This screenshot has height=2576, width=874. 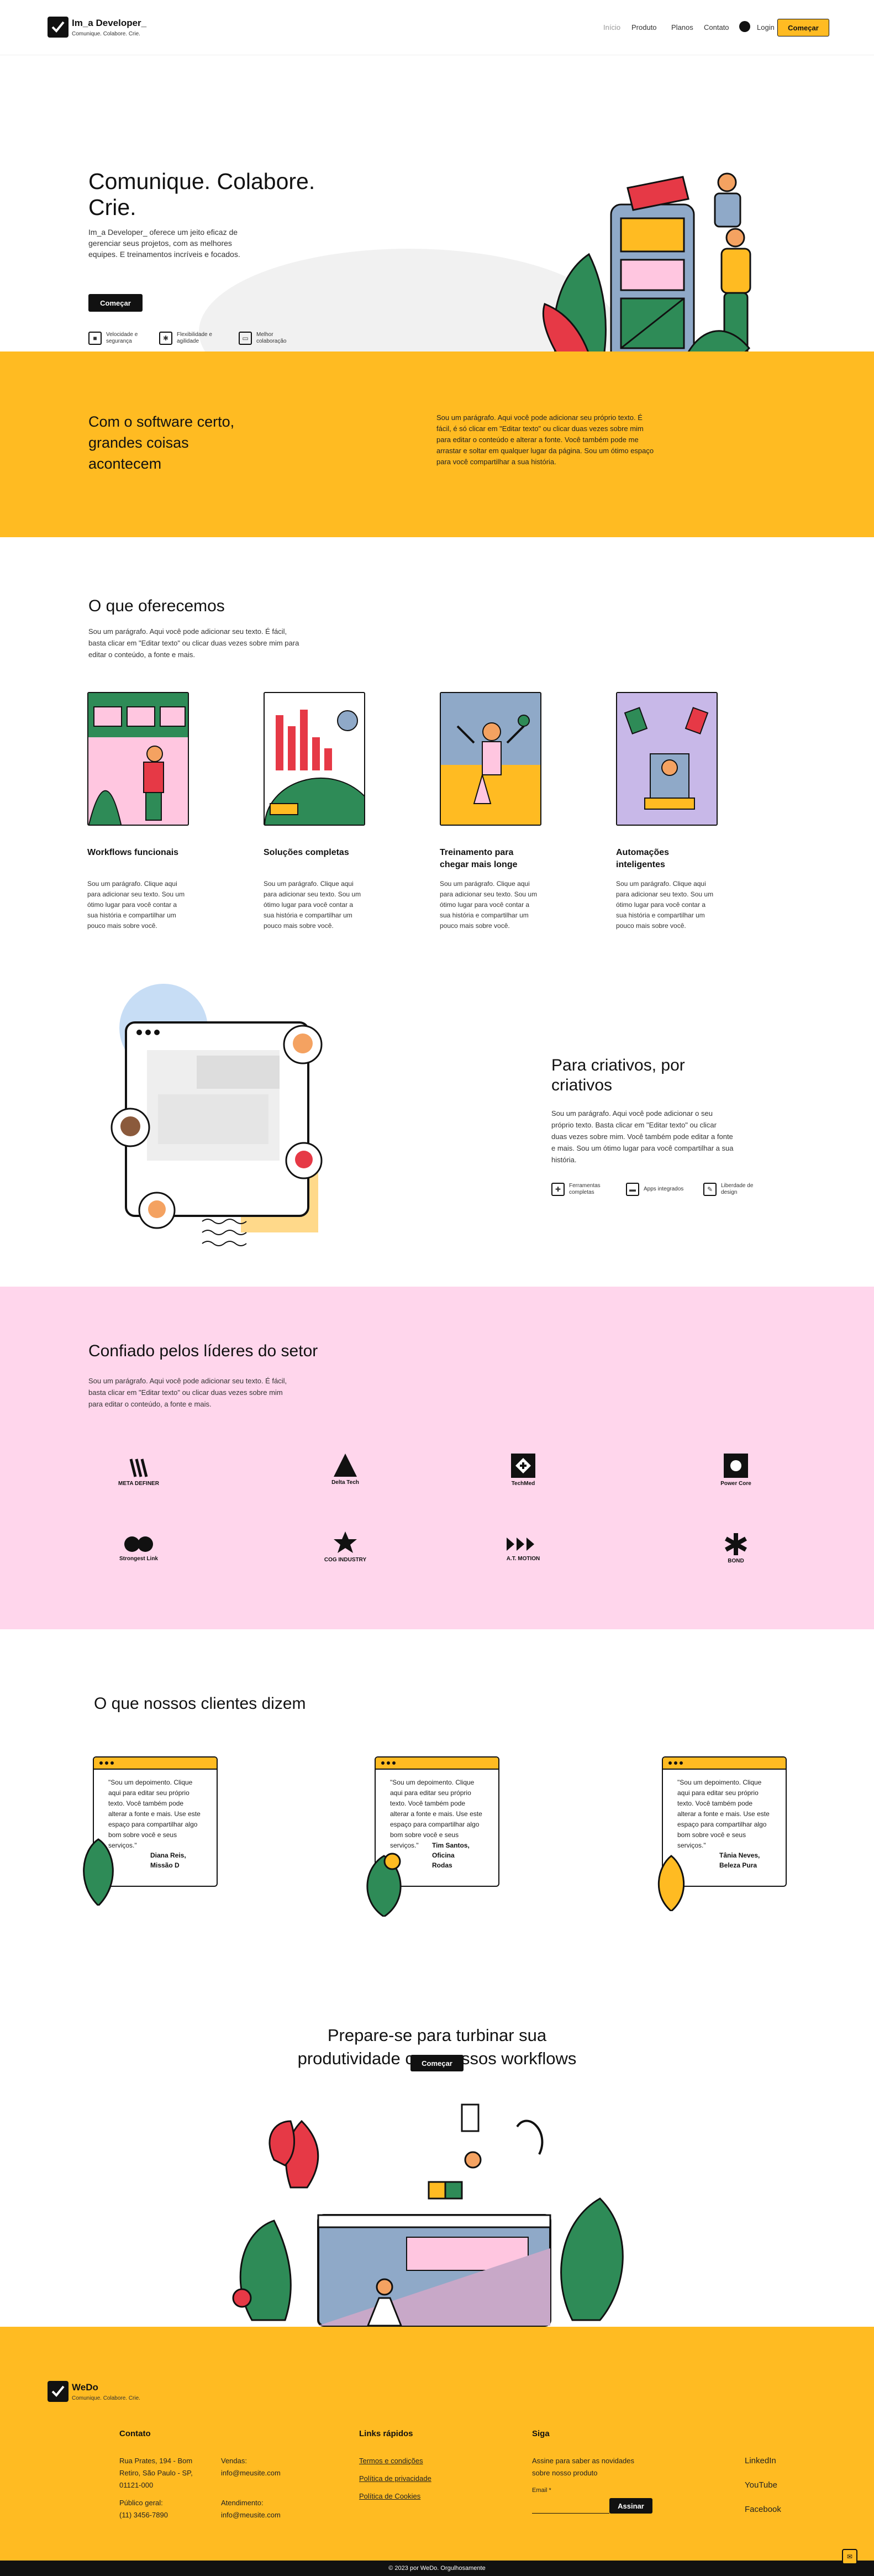 I want to click on cta-start-button: Começar, so click(x=437, y=2063).